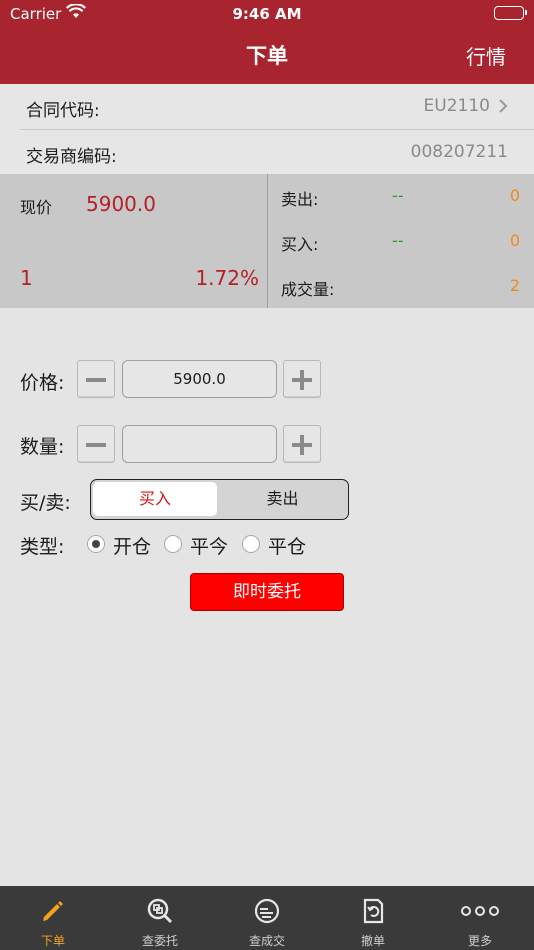  I want to click on order-type-label: 类型:, so click(42, 547).